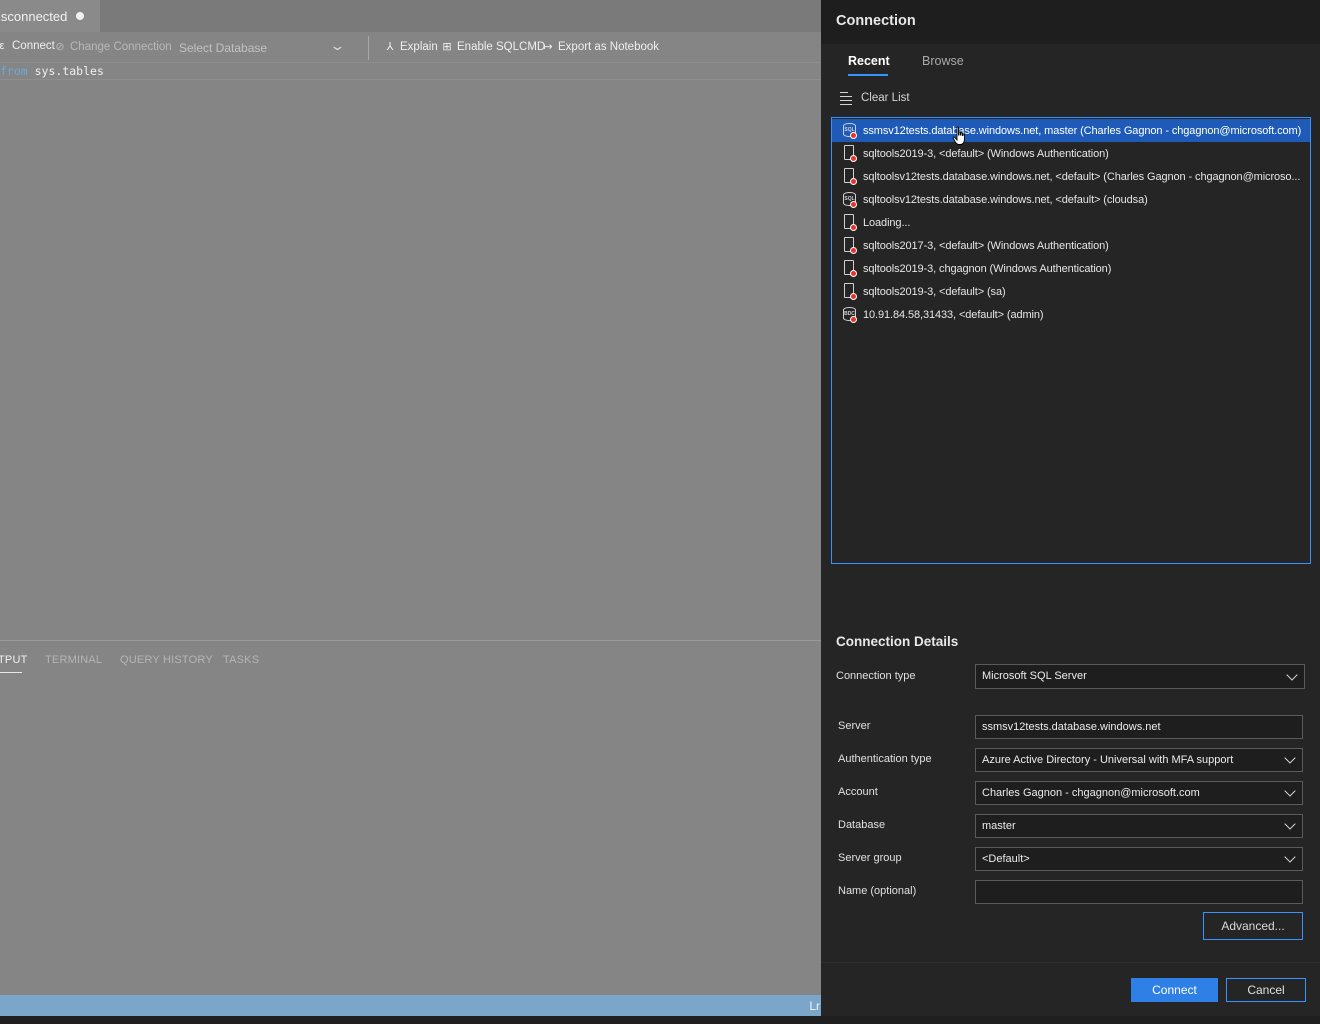  What do you see at coordinates (80, 16) in the screenshot?
I see `unsaved-dot-icon` at bounding box center [80, 16].